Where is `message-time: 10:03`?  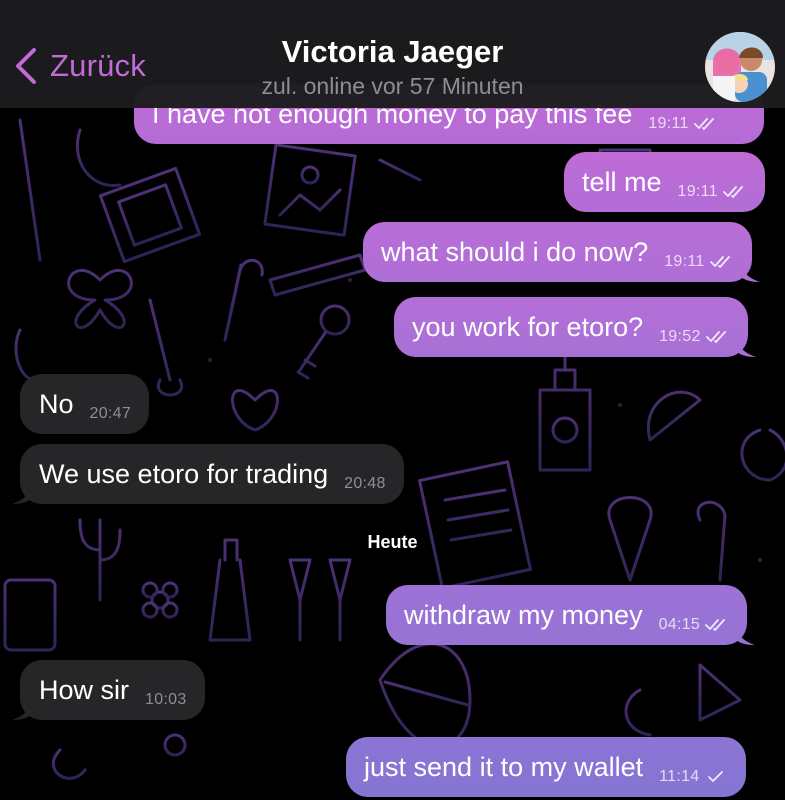 message-time: 10:03 is located at coordinates (166, 699).